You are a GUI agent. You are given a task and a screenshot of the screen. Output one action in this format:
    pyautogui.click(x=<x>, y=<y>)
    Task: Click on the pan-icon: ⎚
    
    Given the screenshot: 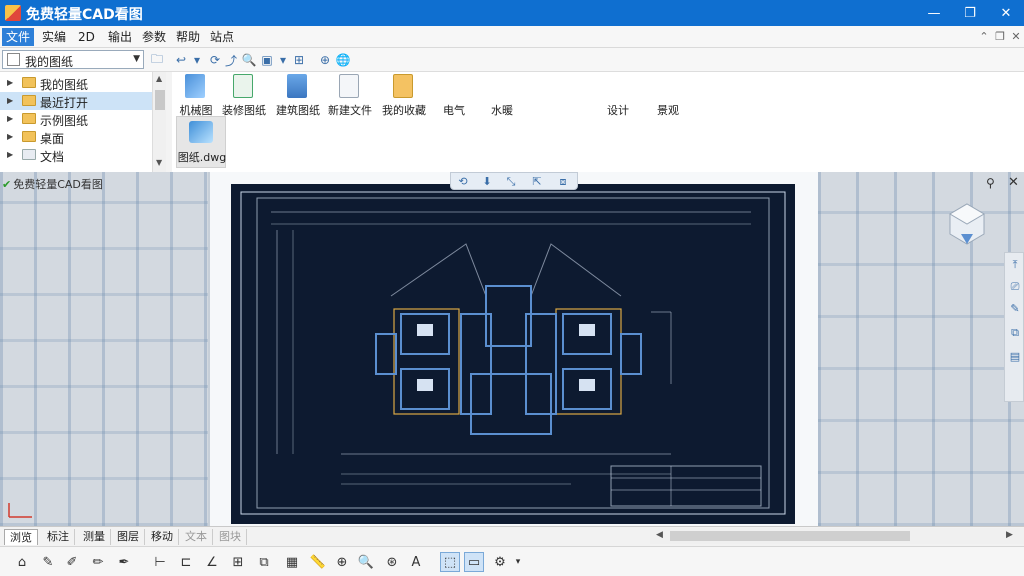 What is the action you would take?
    pyautogui.click(x=1015, y=287)
    